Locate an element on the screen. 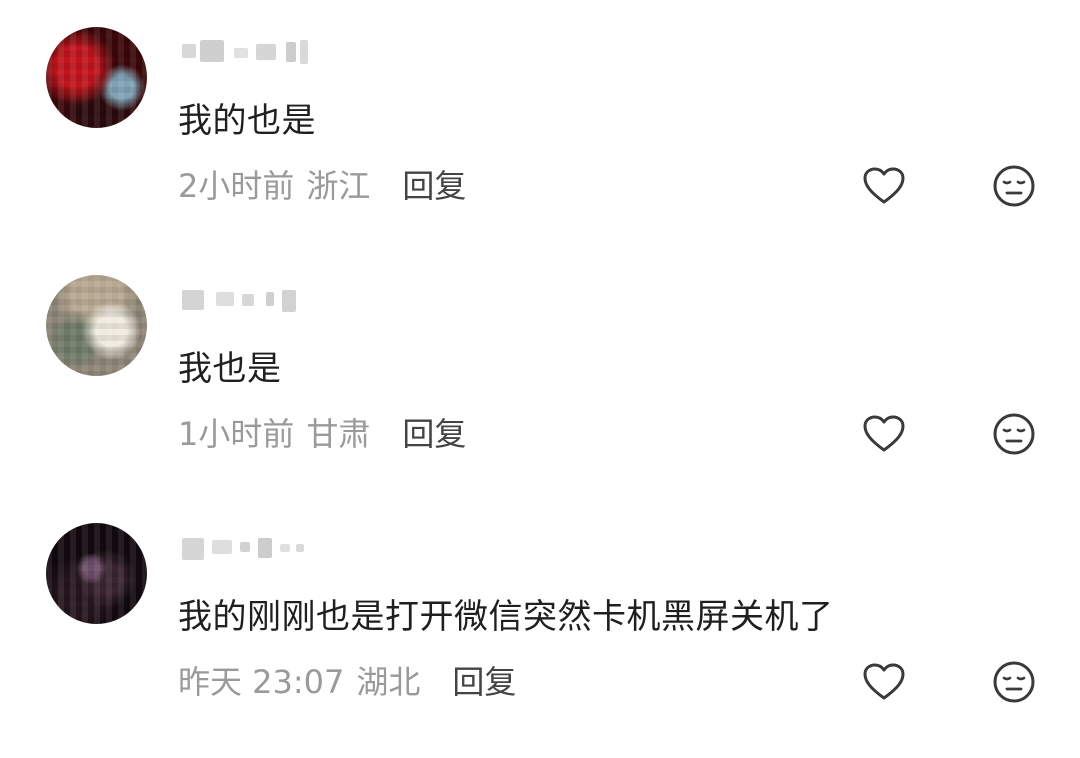  comment-text: 我的刚刚也是打开微信突然卡机黑屏关机了 is located at coordinates (506, 617).